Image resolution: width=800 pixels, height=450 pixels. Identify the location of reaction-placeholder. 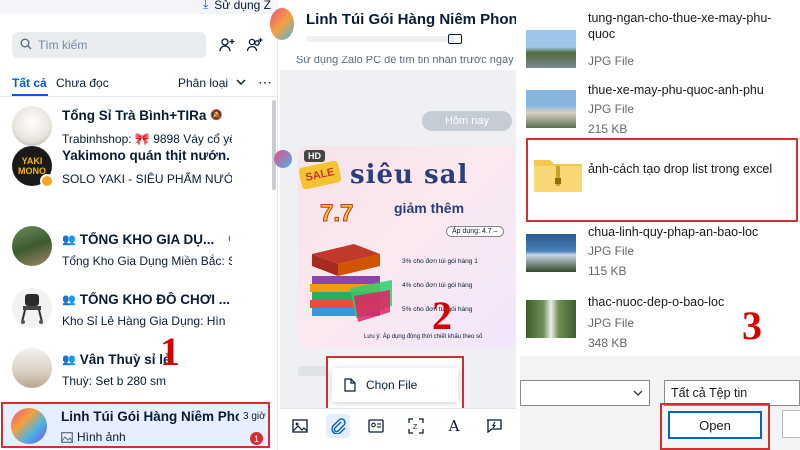
(313, 371).